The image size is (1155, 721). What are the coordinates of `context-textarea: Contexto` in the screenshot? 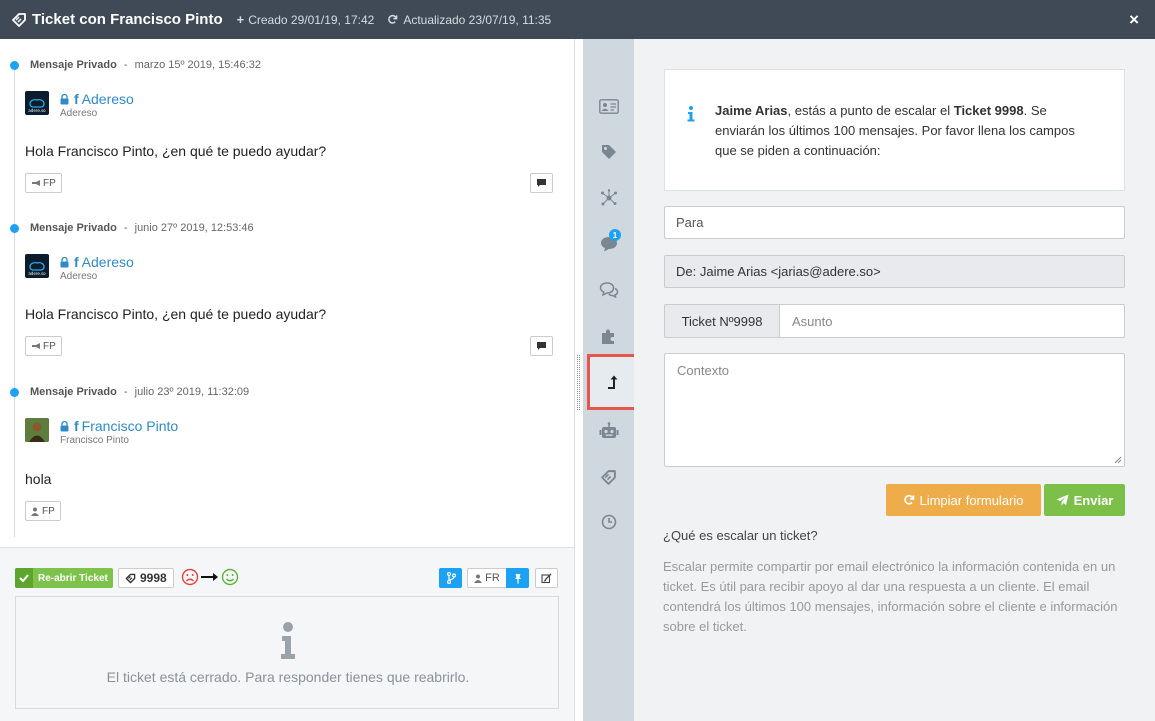 It's located at (894, 410).